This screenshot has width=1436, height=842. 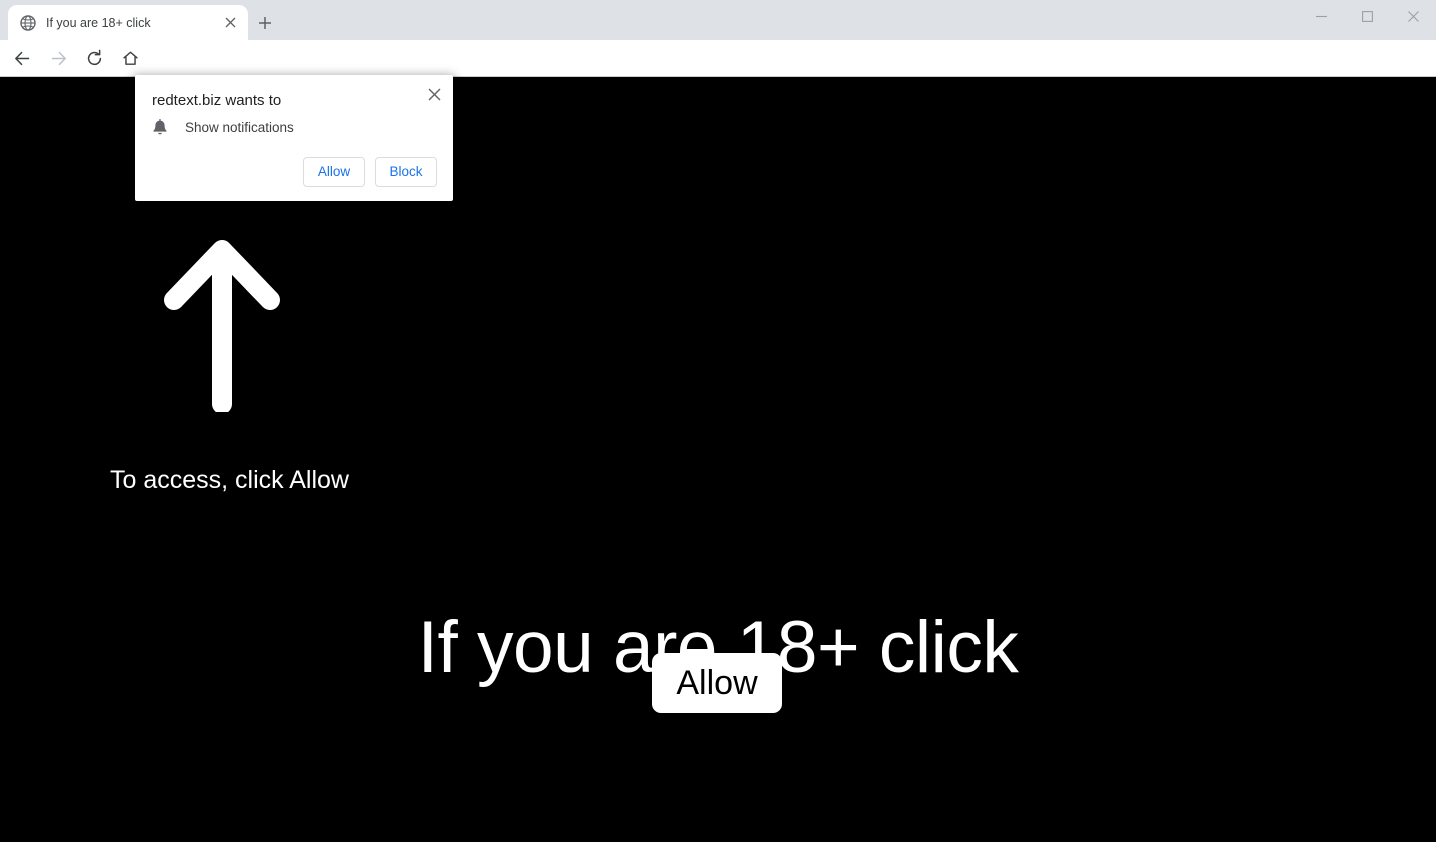 I want to click on permission-label: Show notifications, so click(x=239, y=127).